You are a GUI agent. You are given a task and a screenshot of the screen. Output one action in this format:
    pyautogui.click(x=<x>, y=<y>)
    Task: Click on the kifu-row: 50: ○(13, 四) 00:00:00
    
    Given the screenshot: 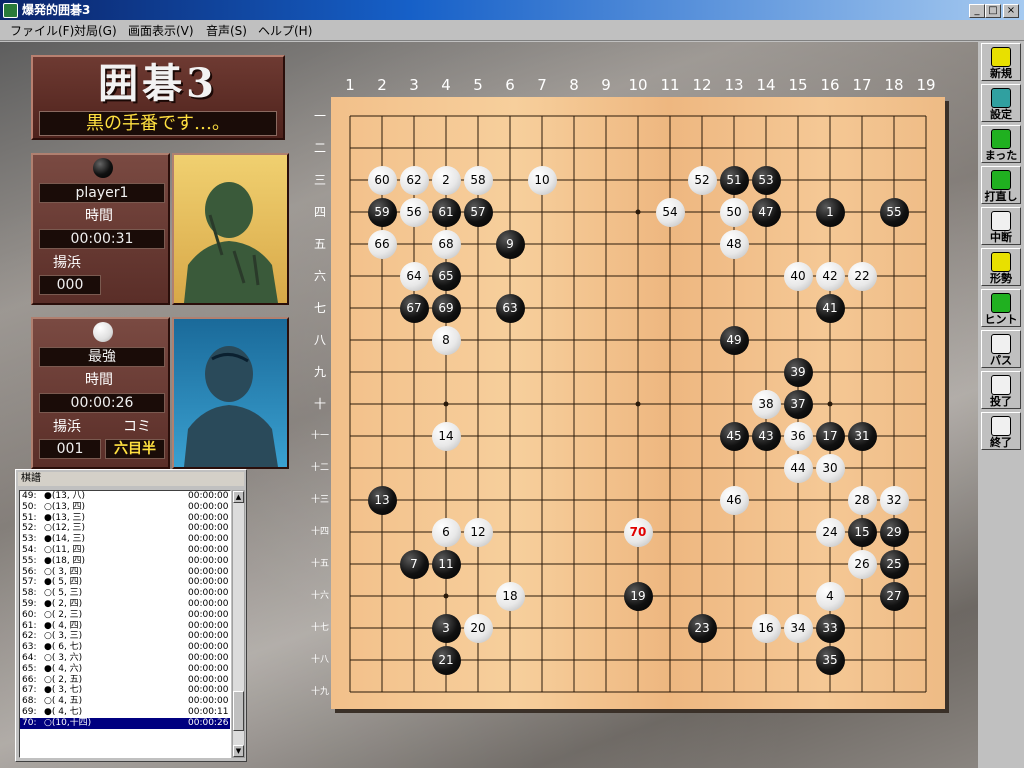 What is the action you would take?
    pyautogui.click(x=125, y=507)
    